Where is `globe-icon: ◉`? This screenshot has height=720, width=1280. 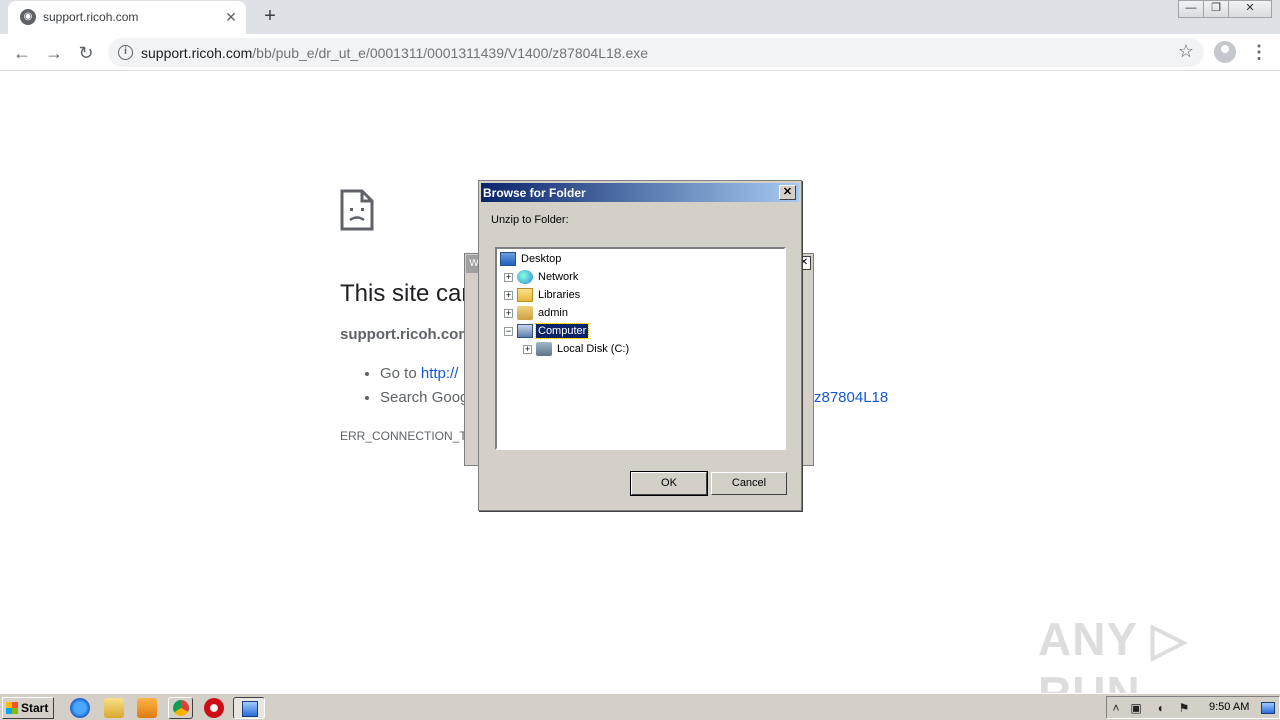
globe-icon: ◉ is located at coordinates (28, 17).